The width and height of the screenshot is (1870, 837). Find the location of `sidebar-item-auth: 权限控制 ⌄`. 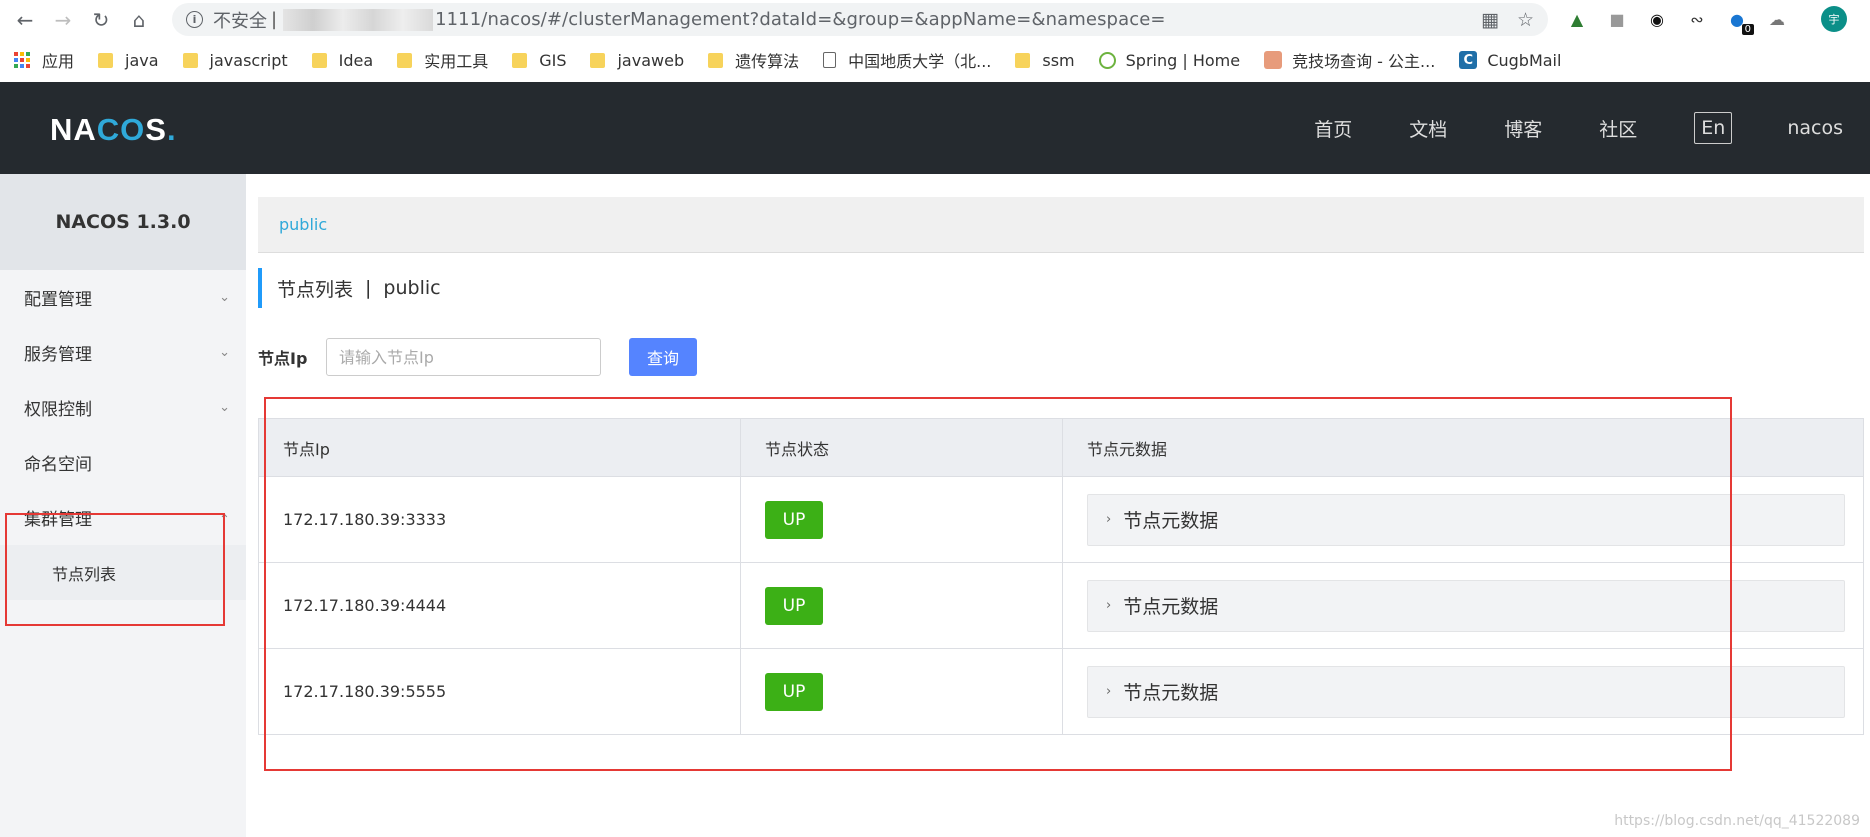

sidebar-item-auth: 权限控制 ⌄ is located at coordinates (123, 407).